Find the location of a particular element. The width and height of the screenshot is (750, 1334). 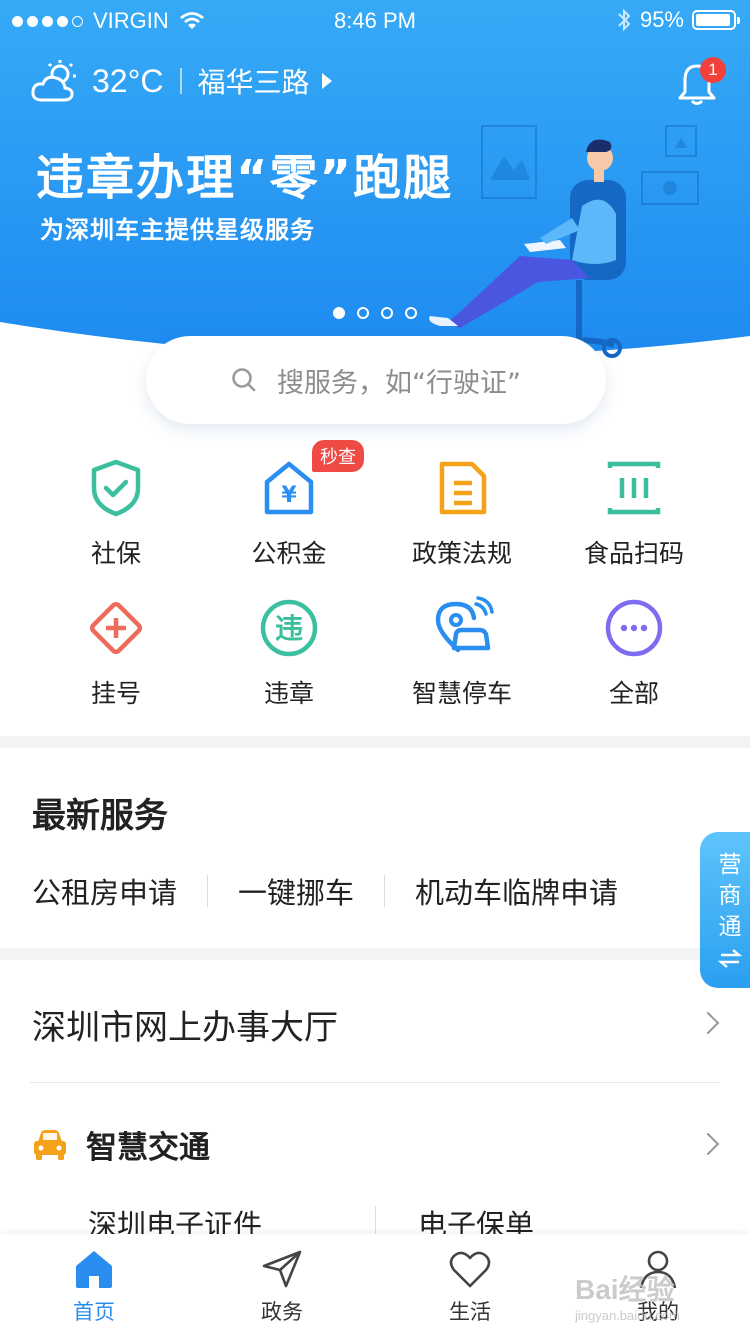

online-hall-link: 深圳市网上办事大厅 is located at coordinates (185, 1024).